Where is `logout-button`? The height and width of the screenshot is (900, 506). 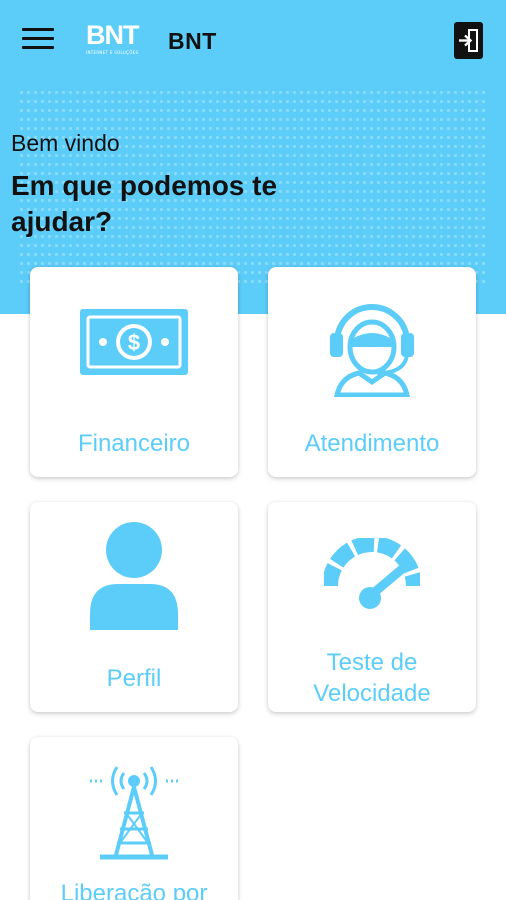 logout-button is located at coordinates (468, 40).